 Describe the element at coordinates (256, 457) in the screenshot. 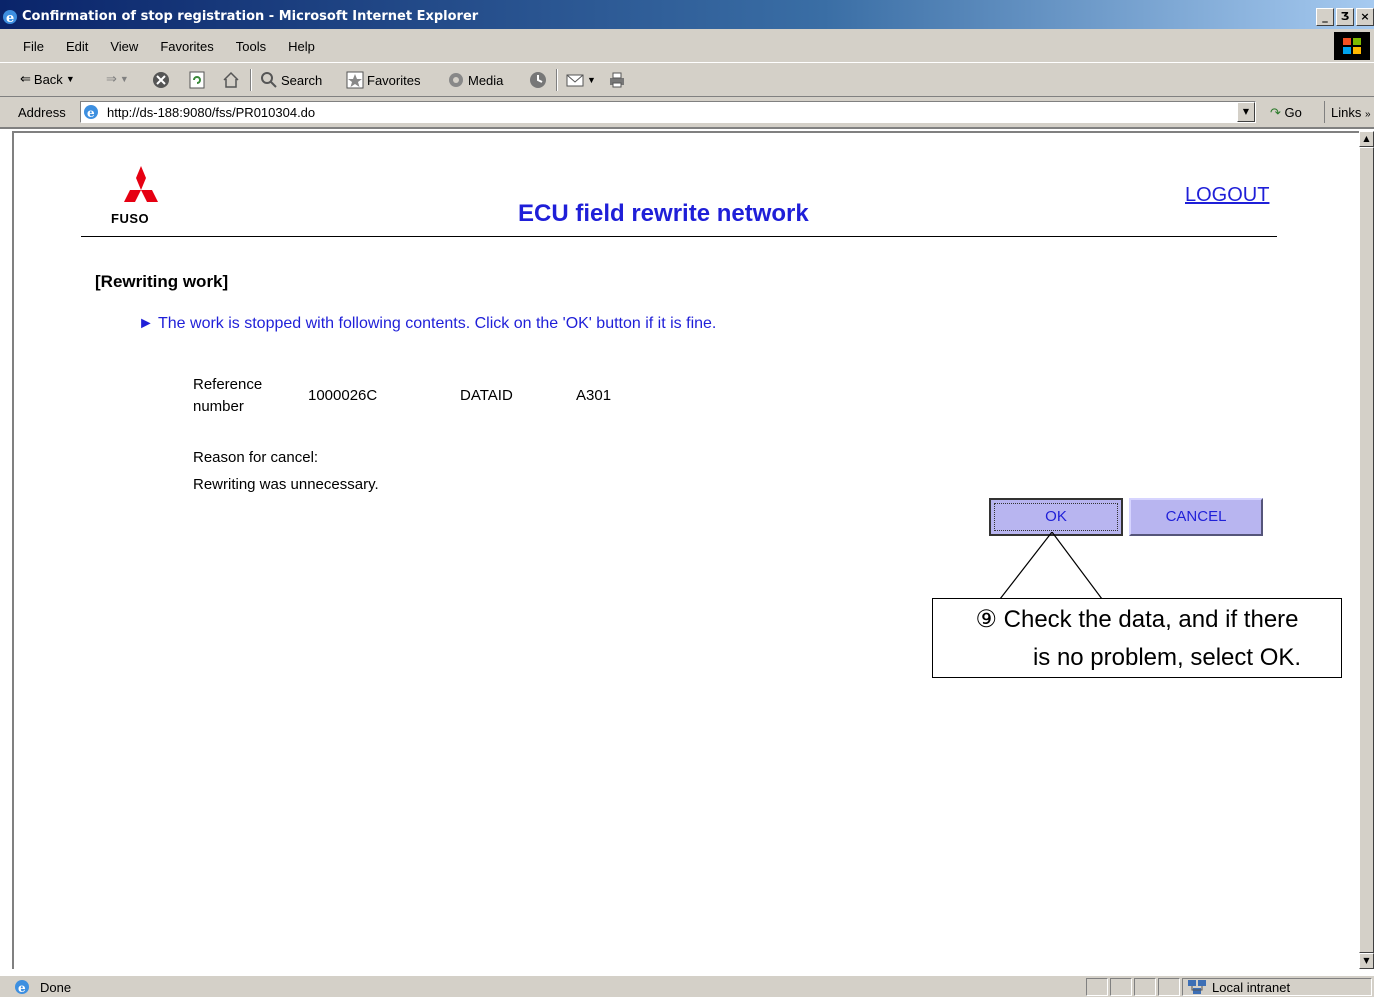

I see `reason-label: Reason for cancel:` at that location.